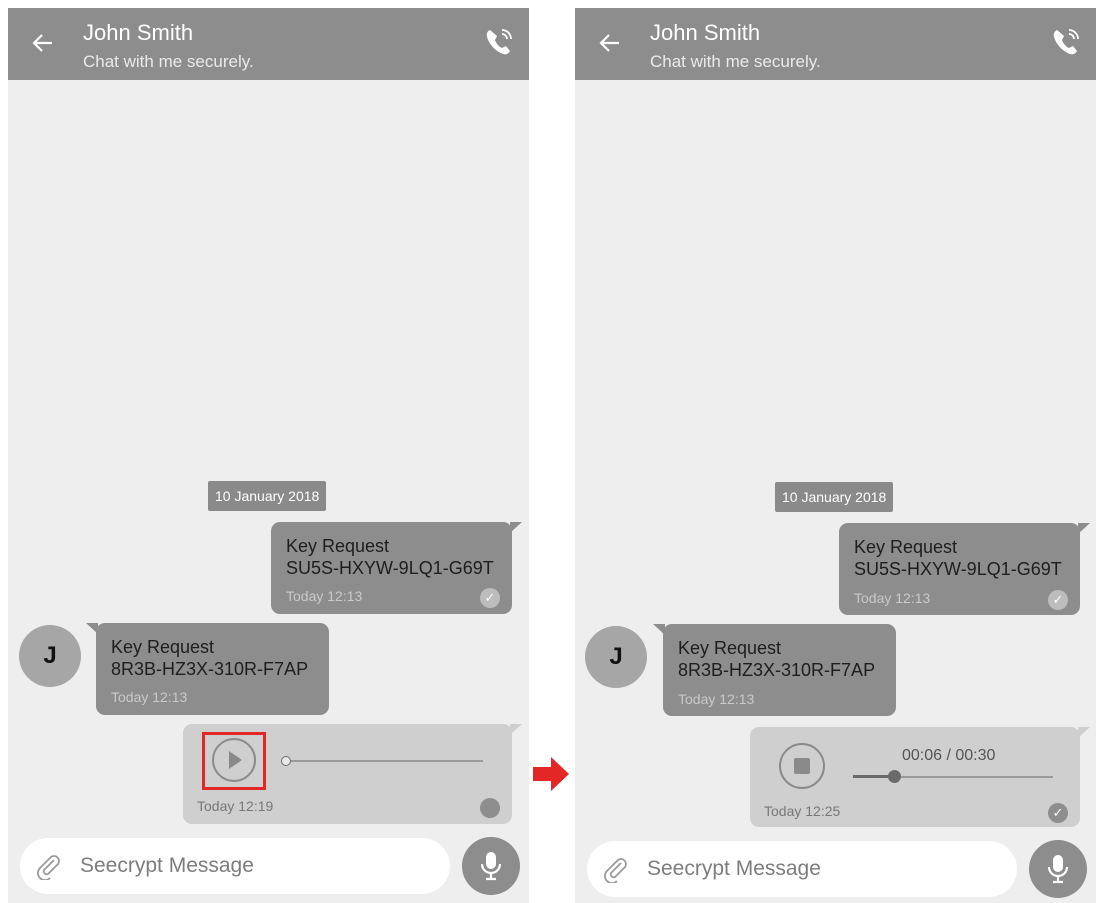  I want to click on arrow-right-icon, so click(551, 774).